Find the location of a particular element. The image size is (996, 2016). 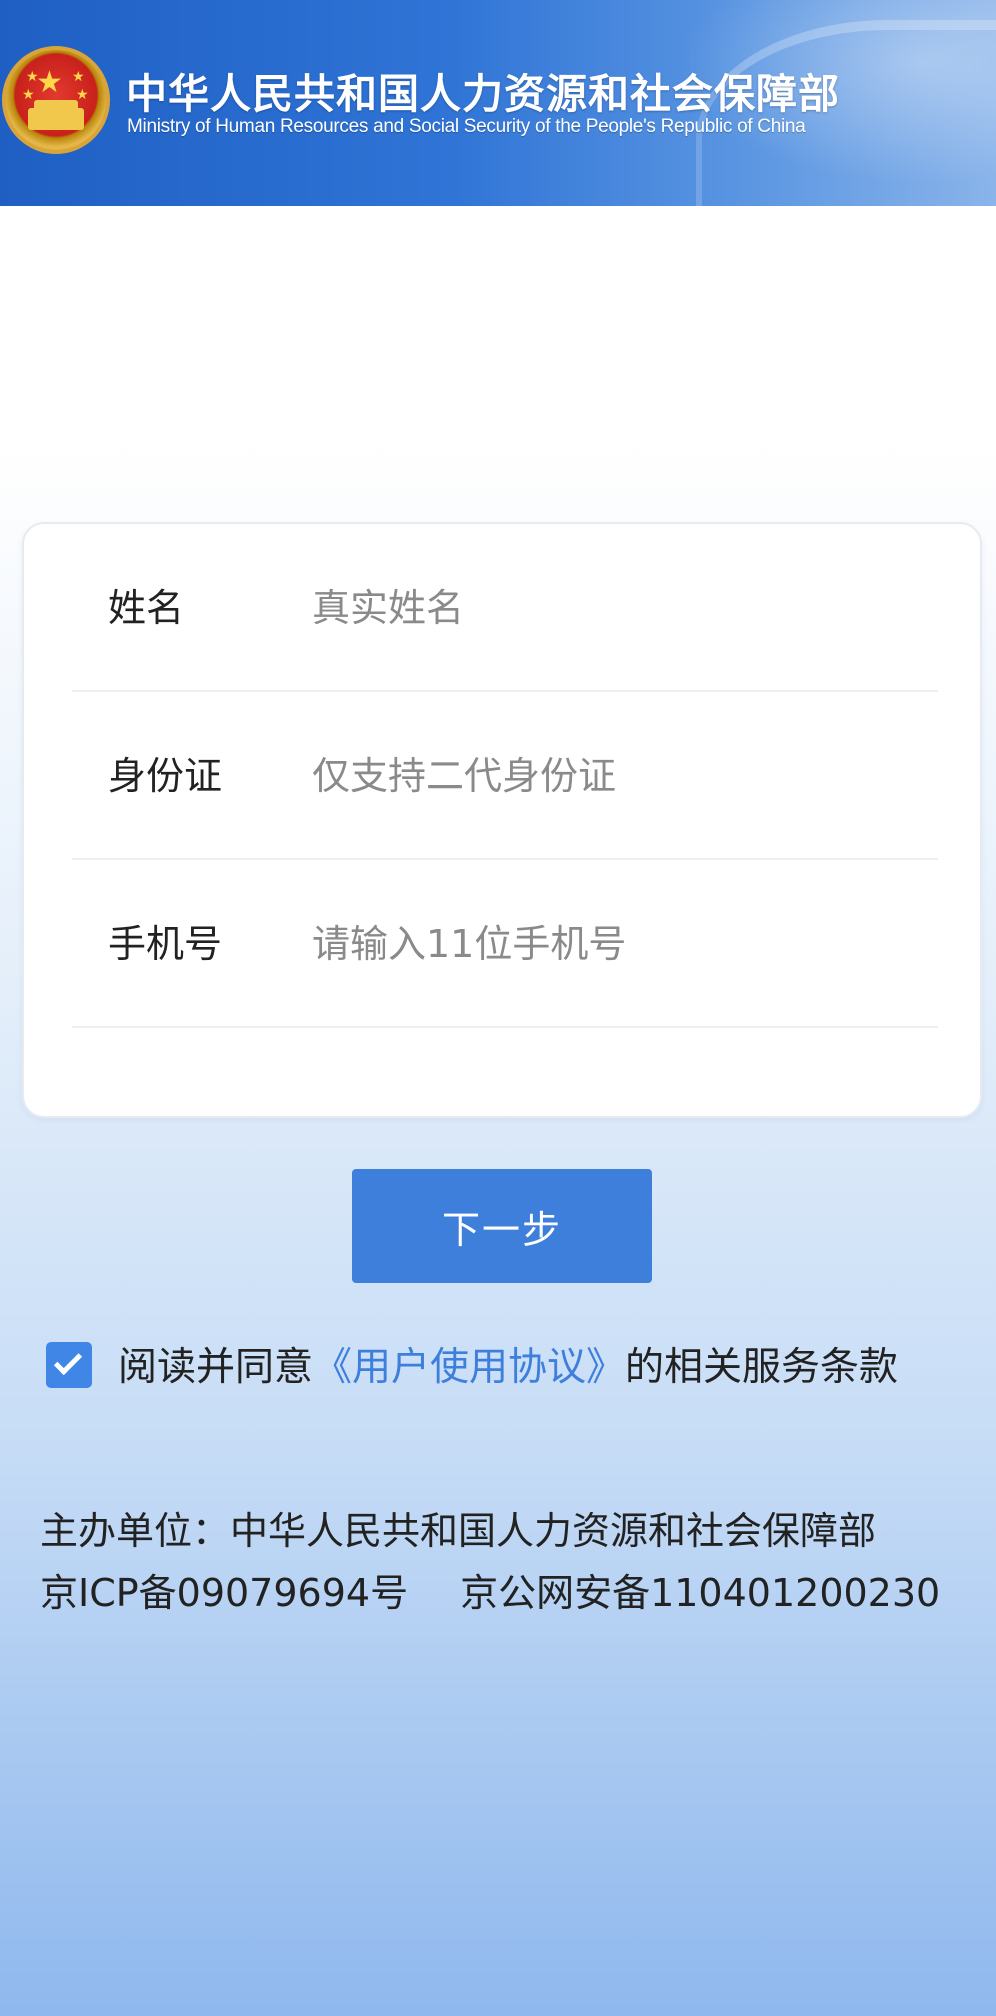

name-row: 姓名 is located at coordinates (505, 608).